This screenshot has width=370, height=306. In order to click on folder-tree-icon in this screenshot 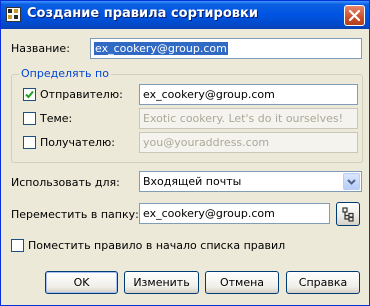, I will do `click(348, 214)`.